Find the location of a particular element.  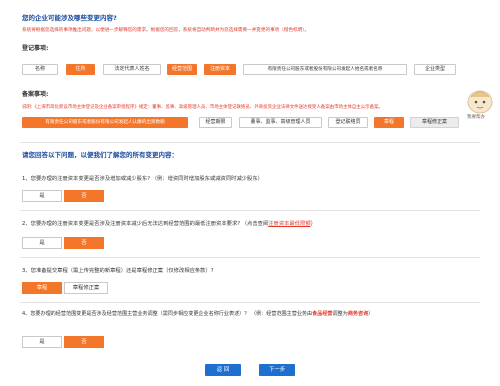

back-button: 返 回 is located at coordinates (223, 370).